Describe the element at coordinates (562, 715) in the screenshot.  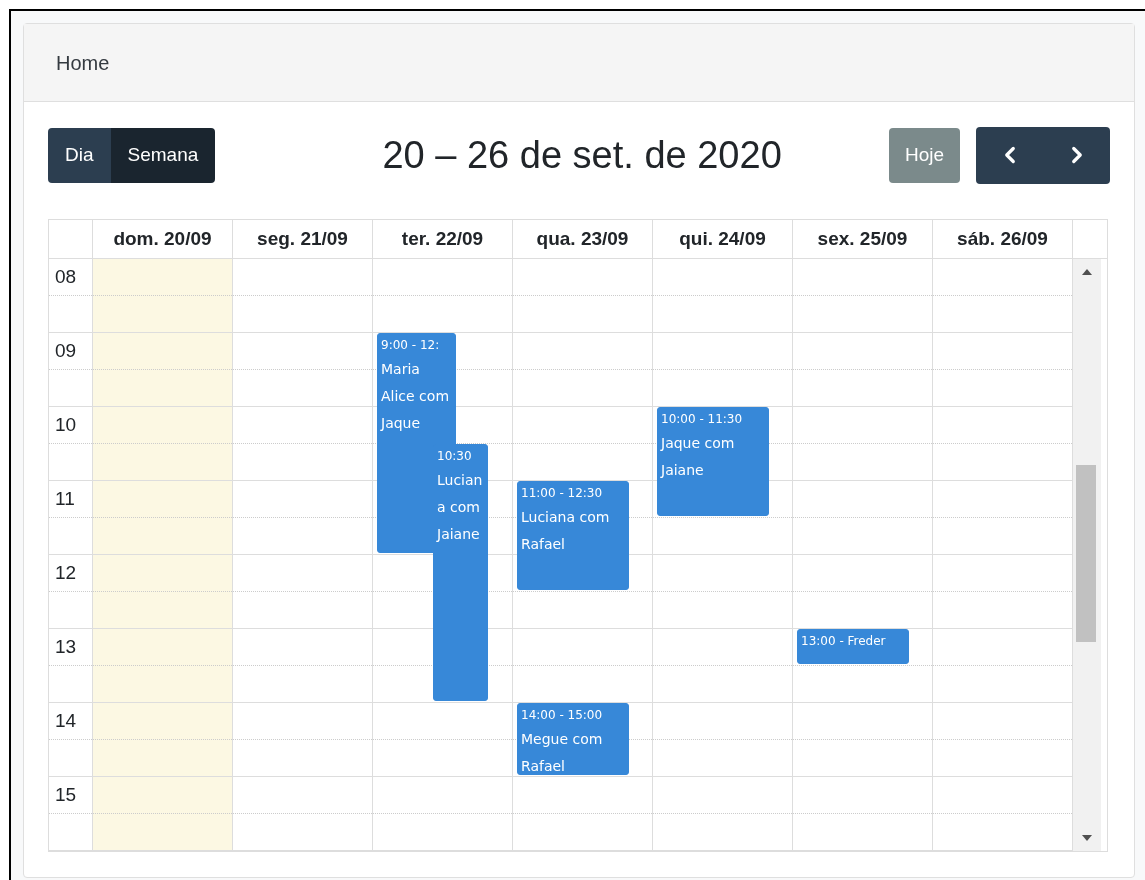
I see `event-time: 14:00 - 15:00` at that location.